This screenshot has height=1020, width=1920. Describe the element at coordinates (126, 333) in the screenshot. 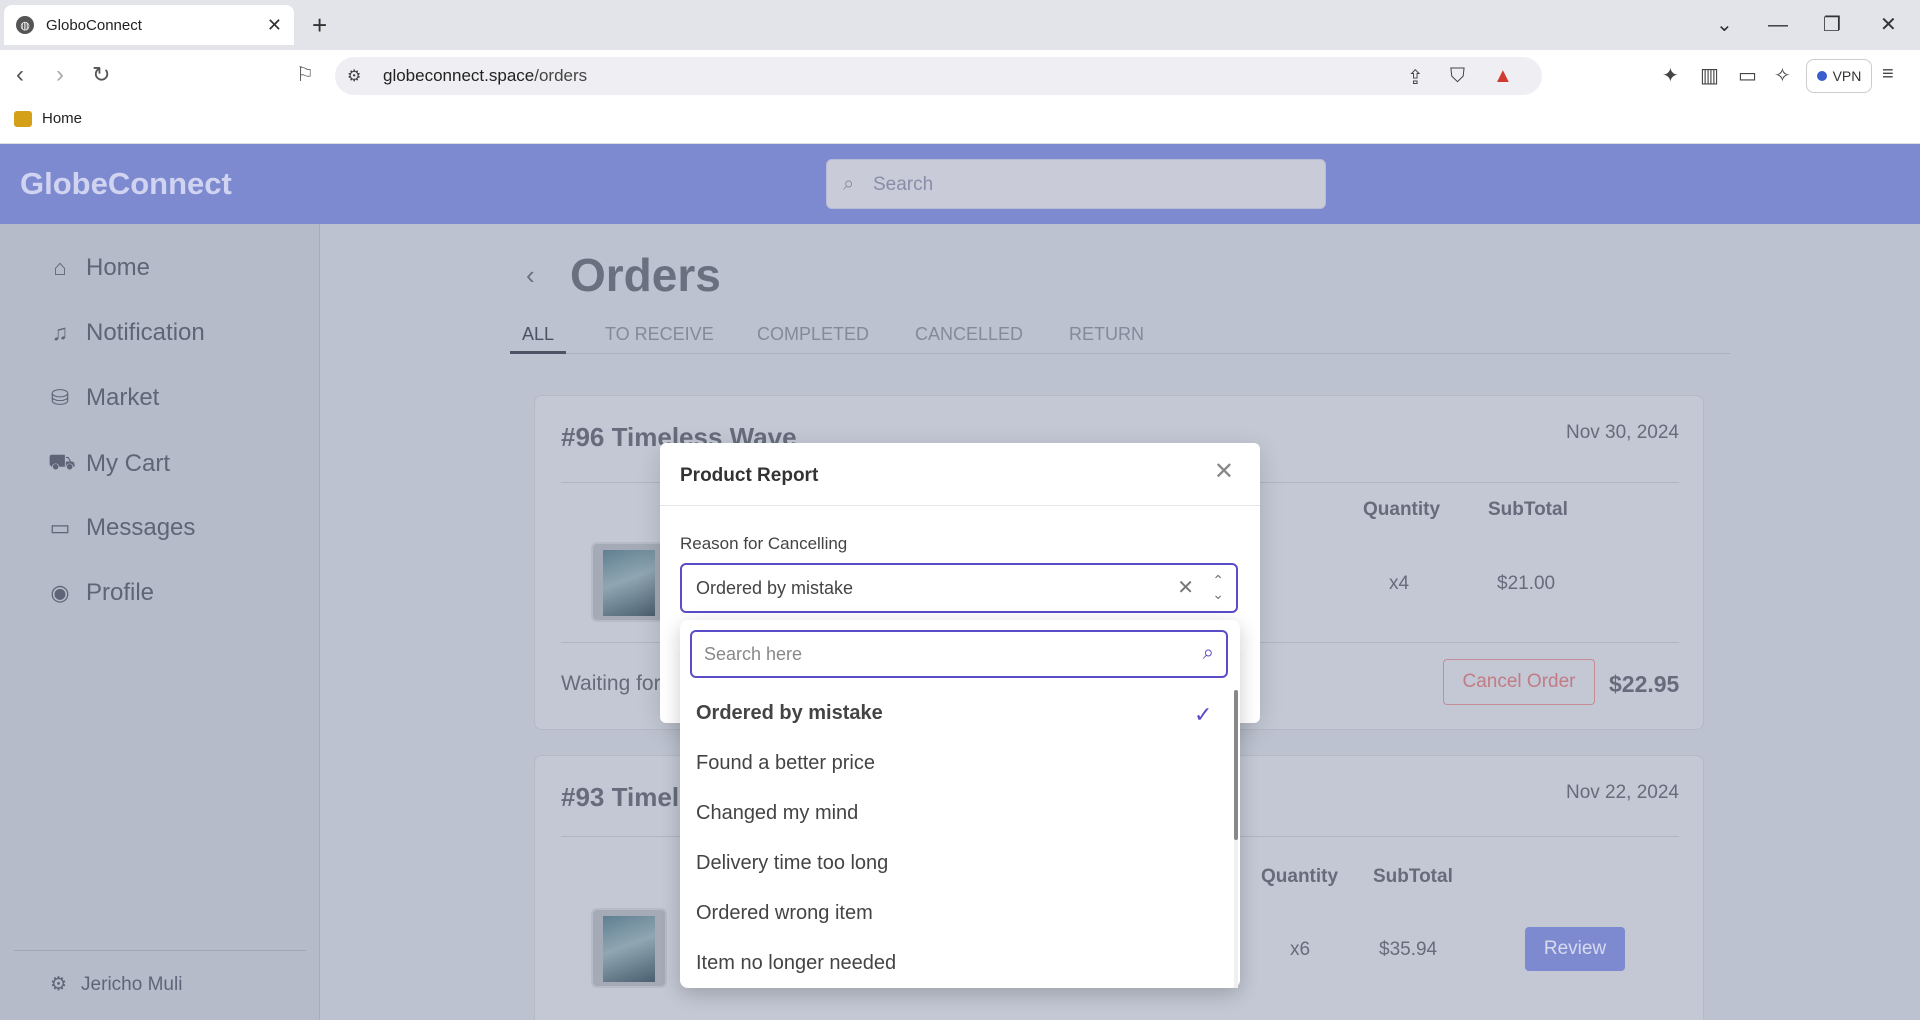

I see `sidebar-item-notification: ♫ Notification` at that location.